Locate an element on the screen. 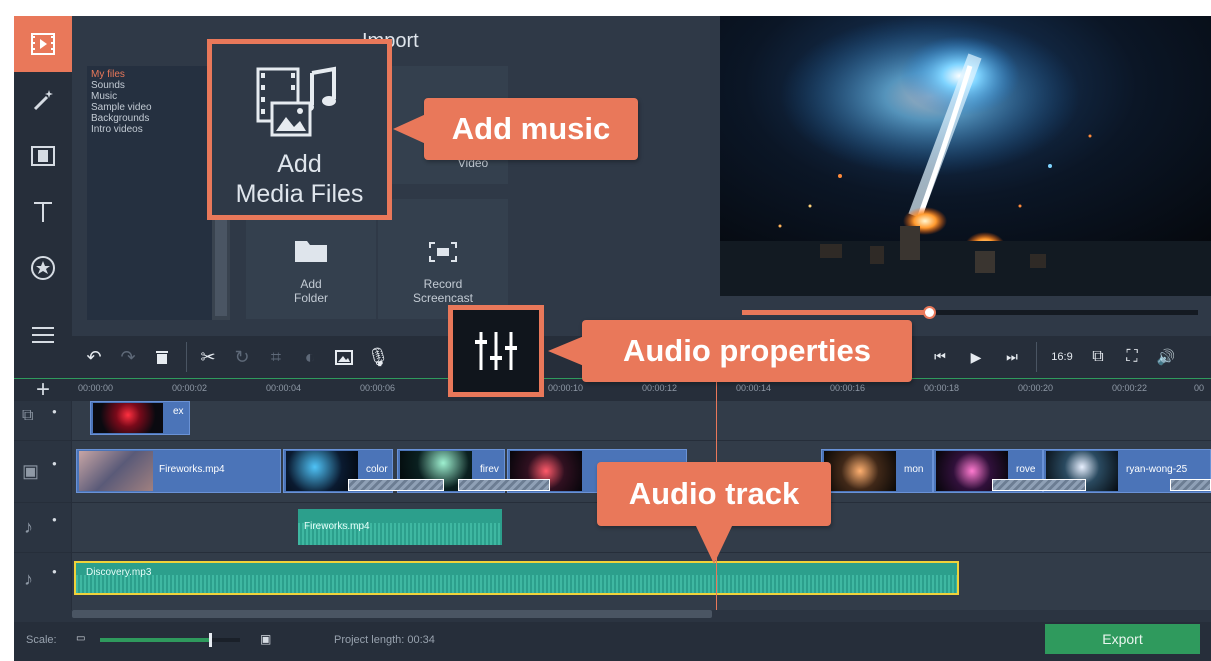 The image size is (1211, 661). add-folder-label-1: Add is located at coordinates (311, 284).